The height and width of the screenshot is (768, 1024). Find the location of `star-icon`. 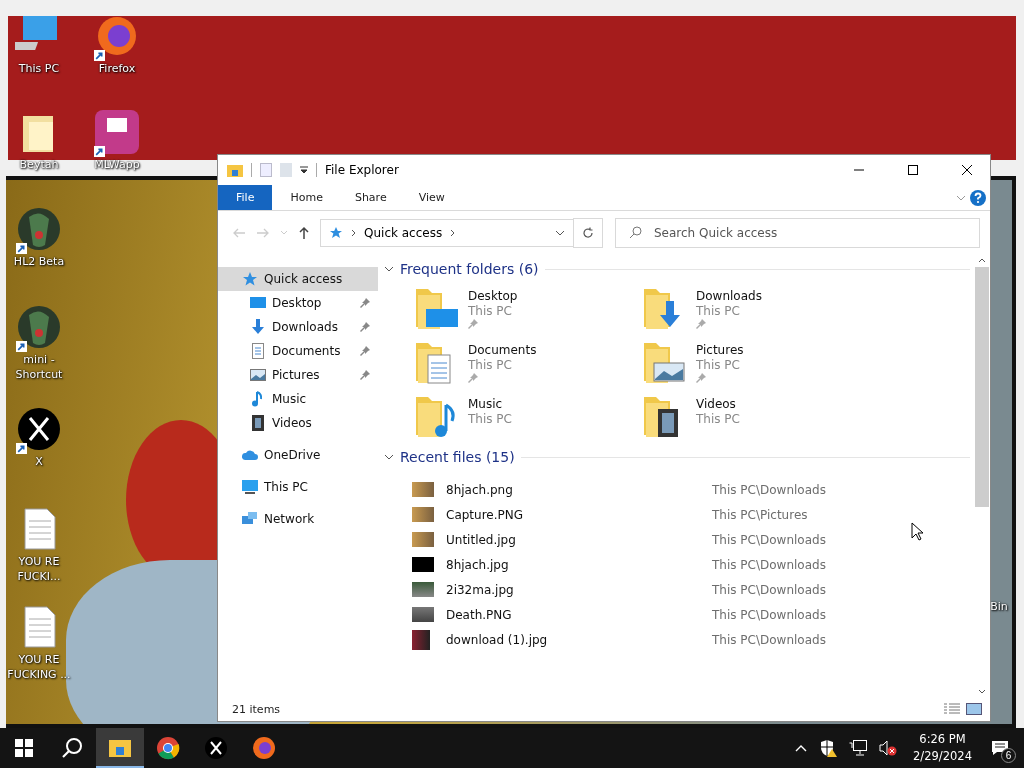

star-icon is located at coordinates (336, 233).